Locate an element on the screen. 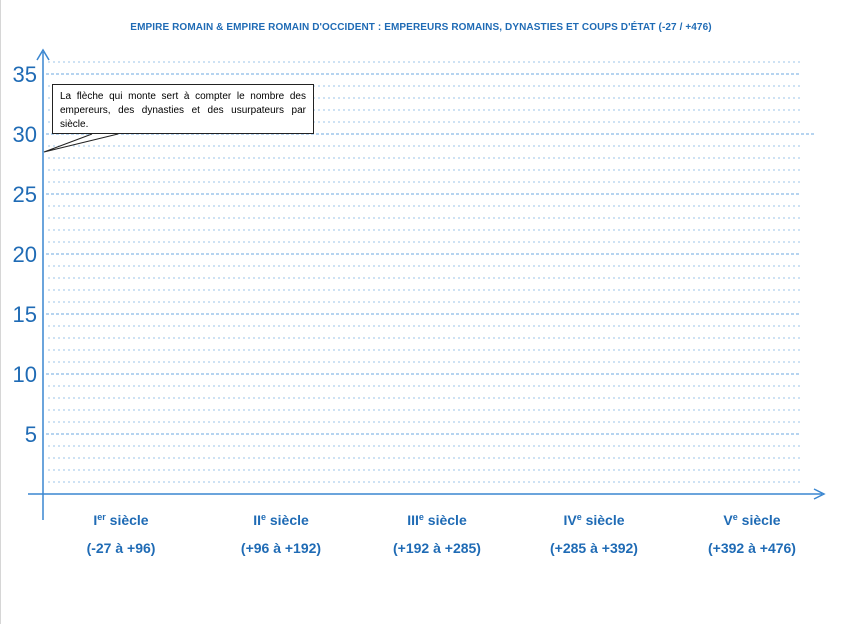 The height and width of the screenshot is (624, 842). century-ordinal-suffix: er is located at coordinates (101, 517).